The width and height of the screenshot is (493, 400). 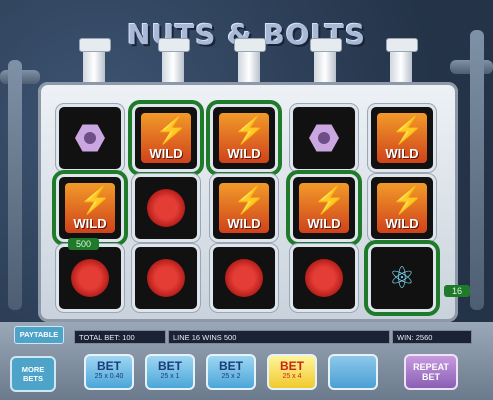 What do you see at coordinates (231, 372) in the screenshot?
I see `bet-button-3: BET 25 x 2` at bounding box center [231, 372].